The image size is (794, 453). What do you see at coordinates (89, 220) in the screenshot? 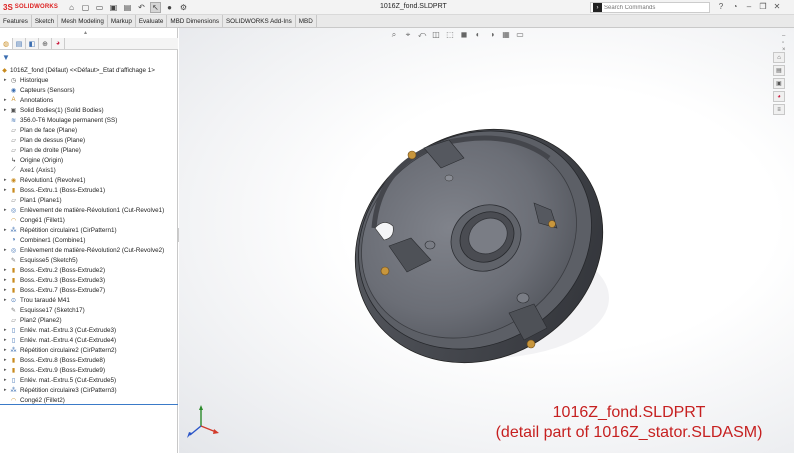
I see `tree-item: ◠ Congé1 (Fillet1)` at bounding box center [89, 220].